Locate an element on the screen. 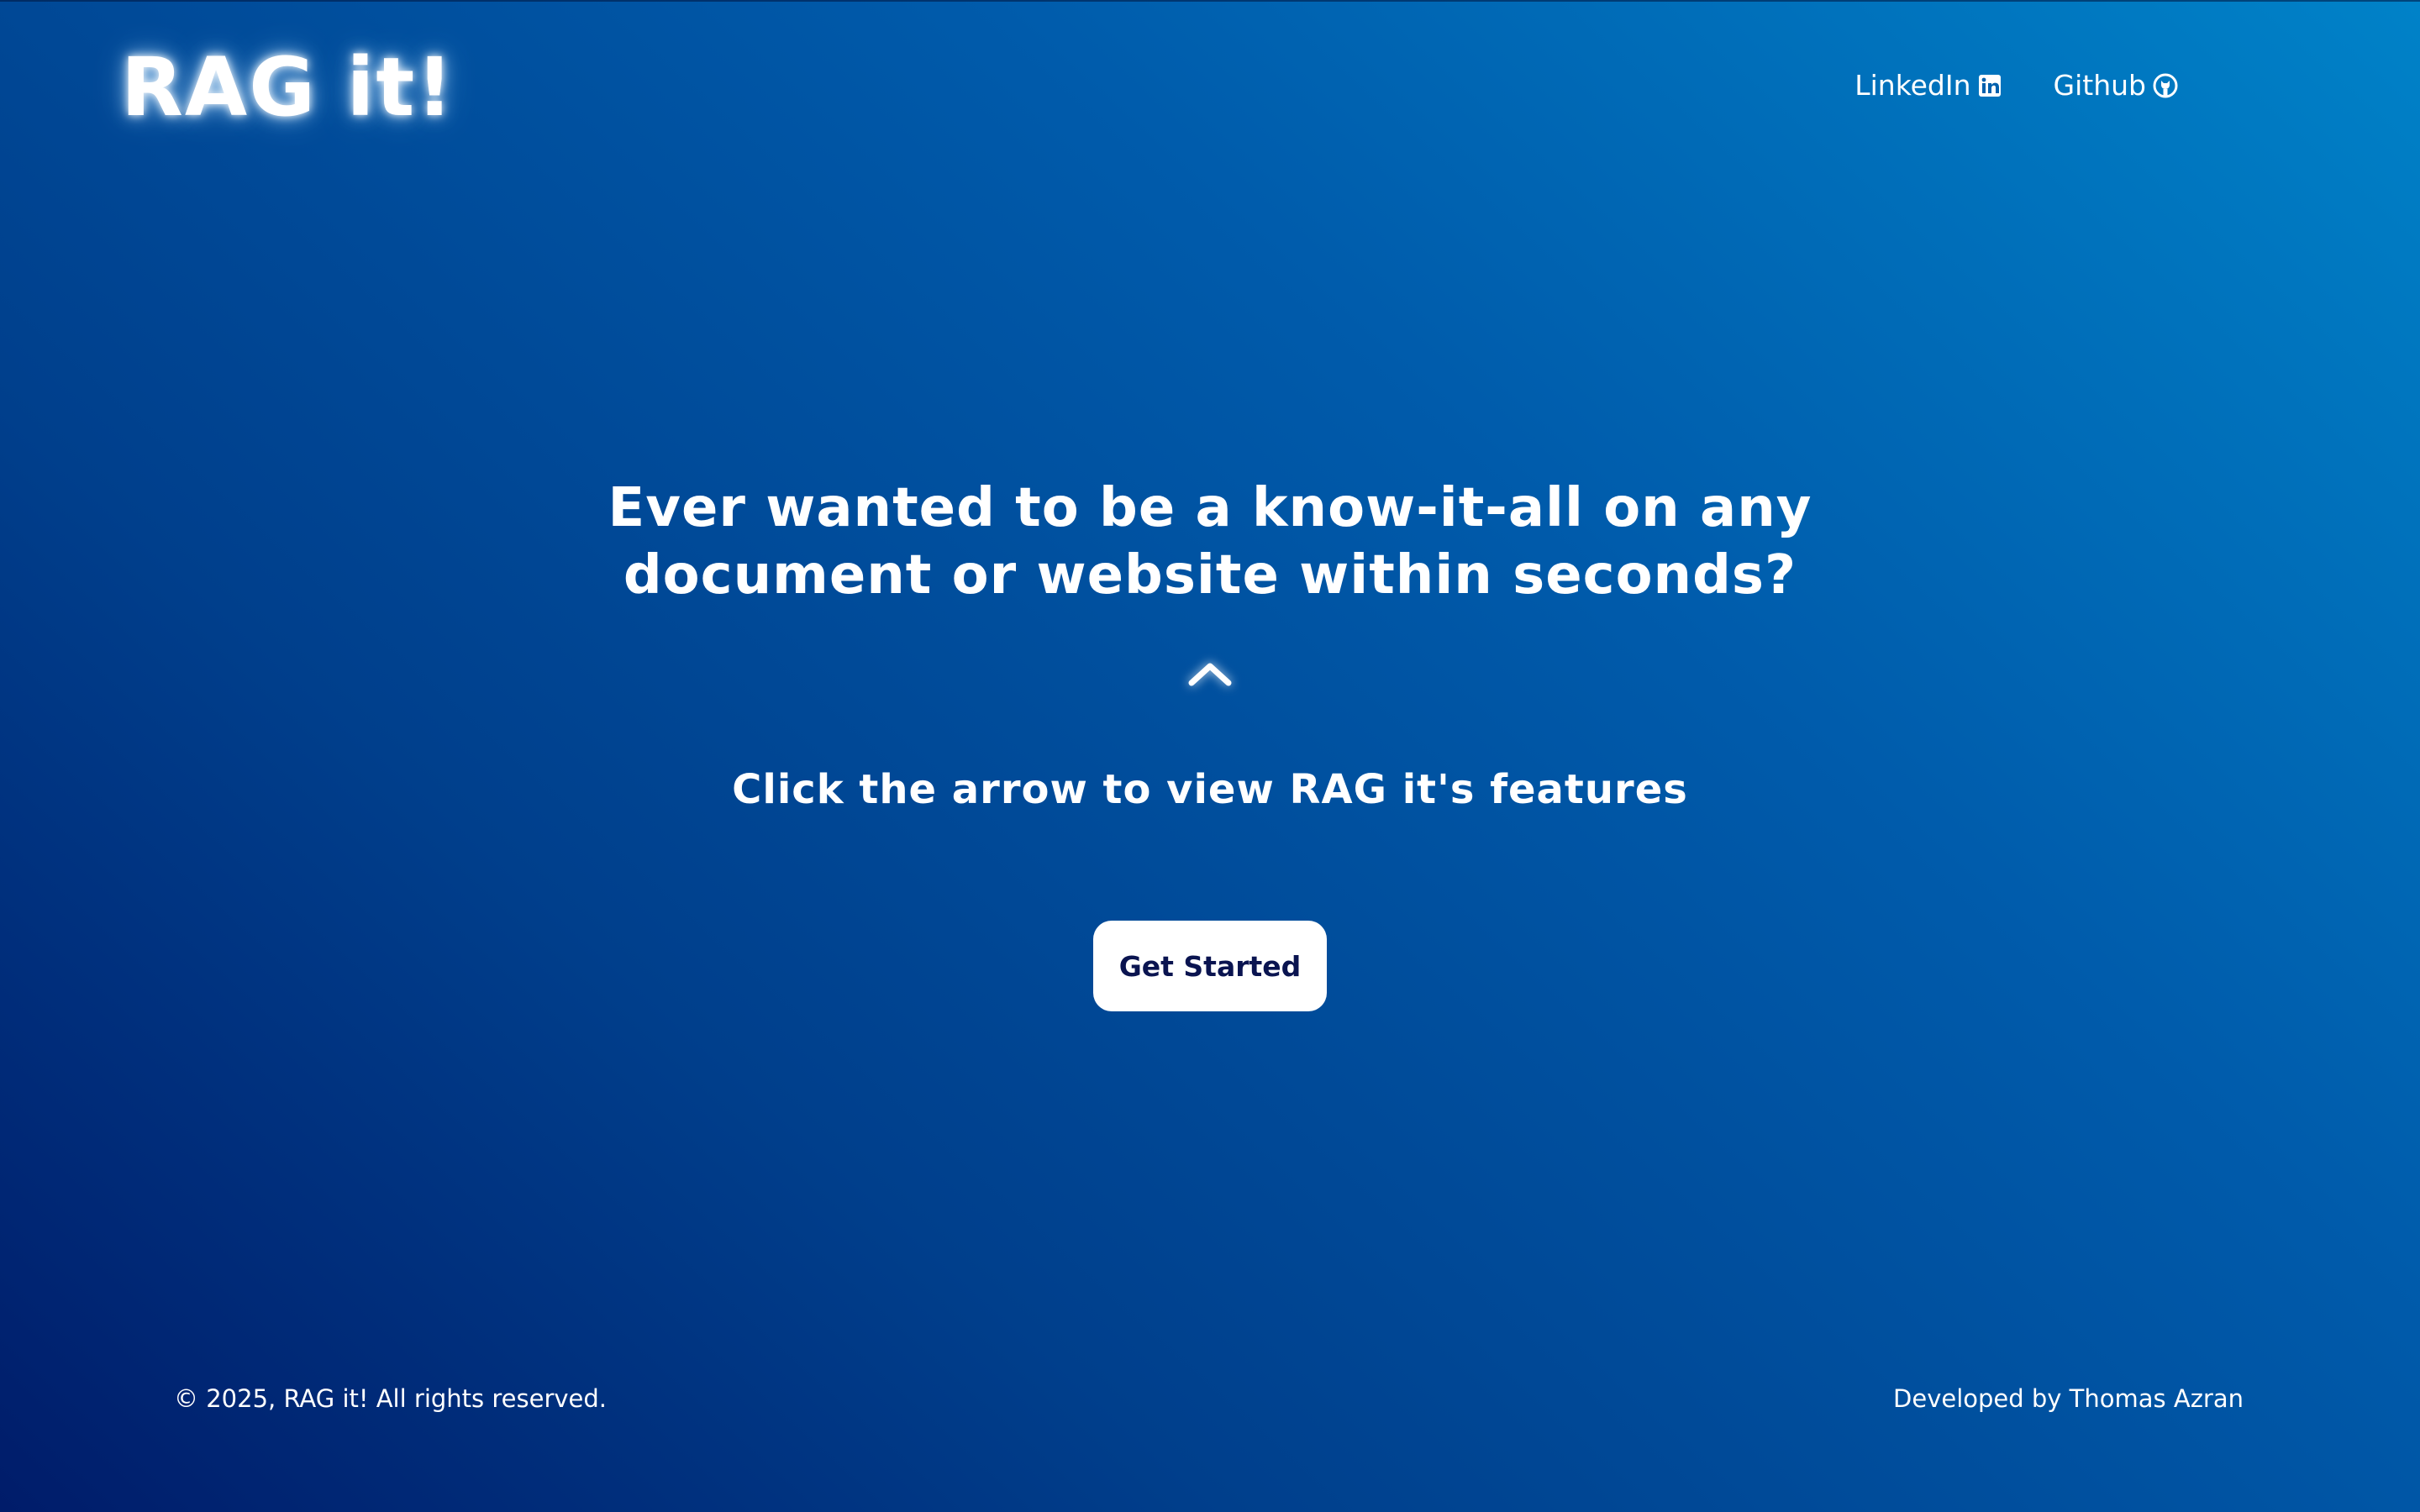 This screenshot has height=1512, width=2420. top-border is located at coordinates (1210, 1).